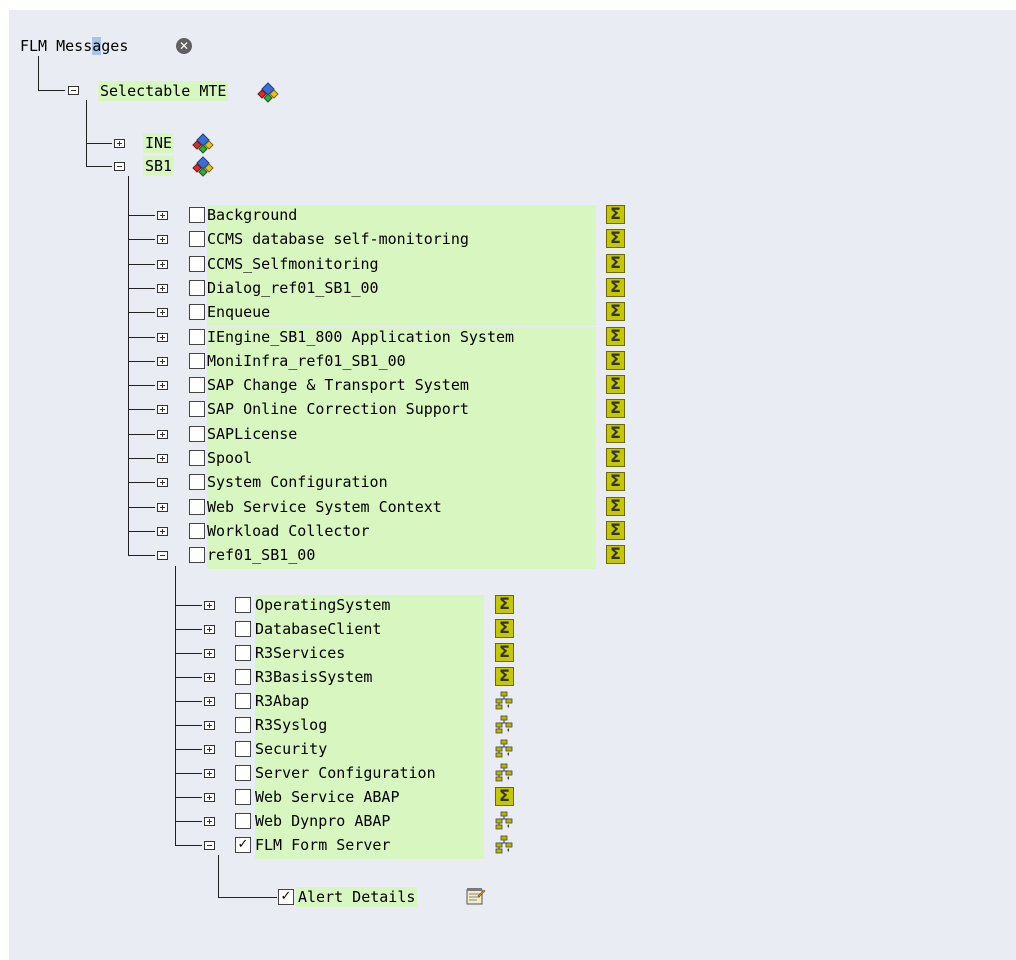  Describe the element at coordinates (268, 92) in the screenshot. I see `object-tree-icon` at that location.